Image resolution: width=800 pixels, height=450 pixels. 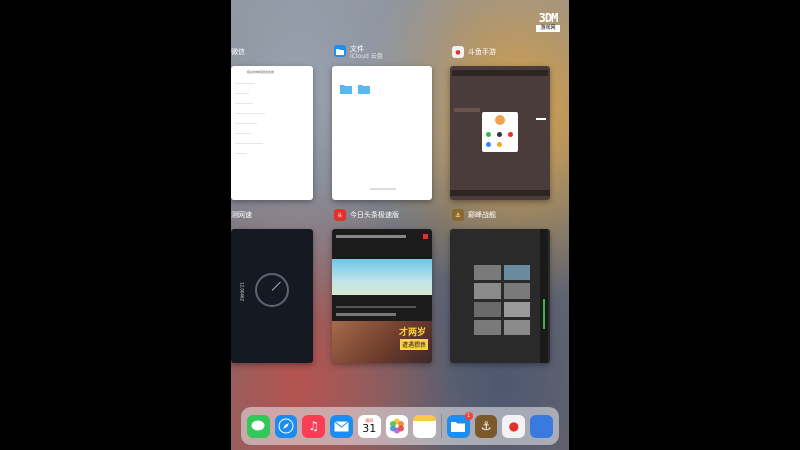 What do you see at coordinates (488, 134) in the screenshot?
I see `wechat-login-icon` at bounding box center [488, 134].